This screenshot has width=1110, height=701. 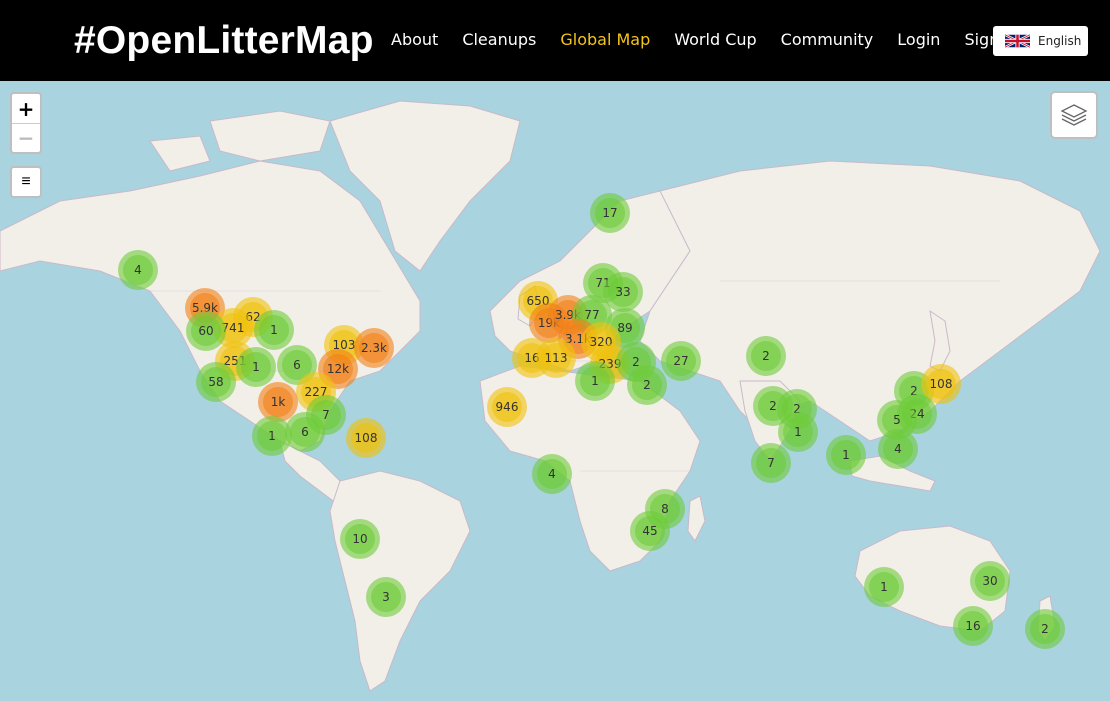 What do you see at coordinates (26, 108) in the screenshot?
I see `zoom-in-button: +` at bounding box center [26, 108].